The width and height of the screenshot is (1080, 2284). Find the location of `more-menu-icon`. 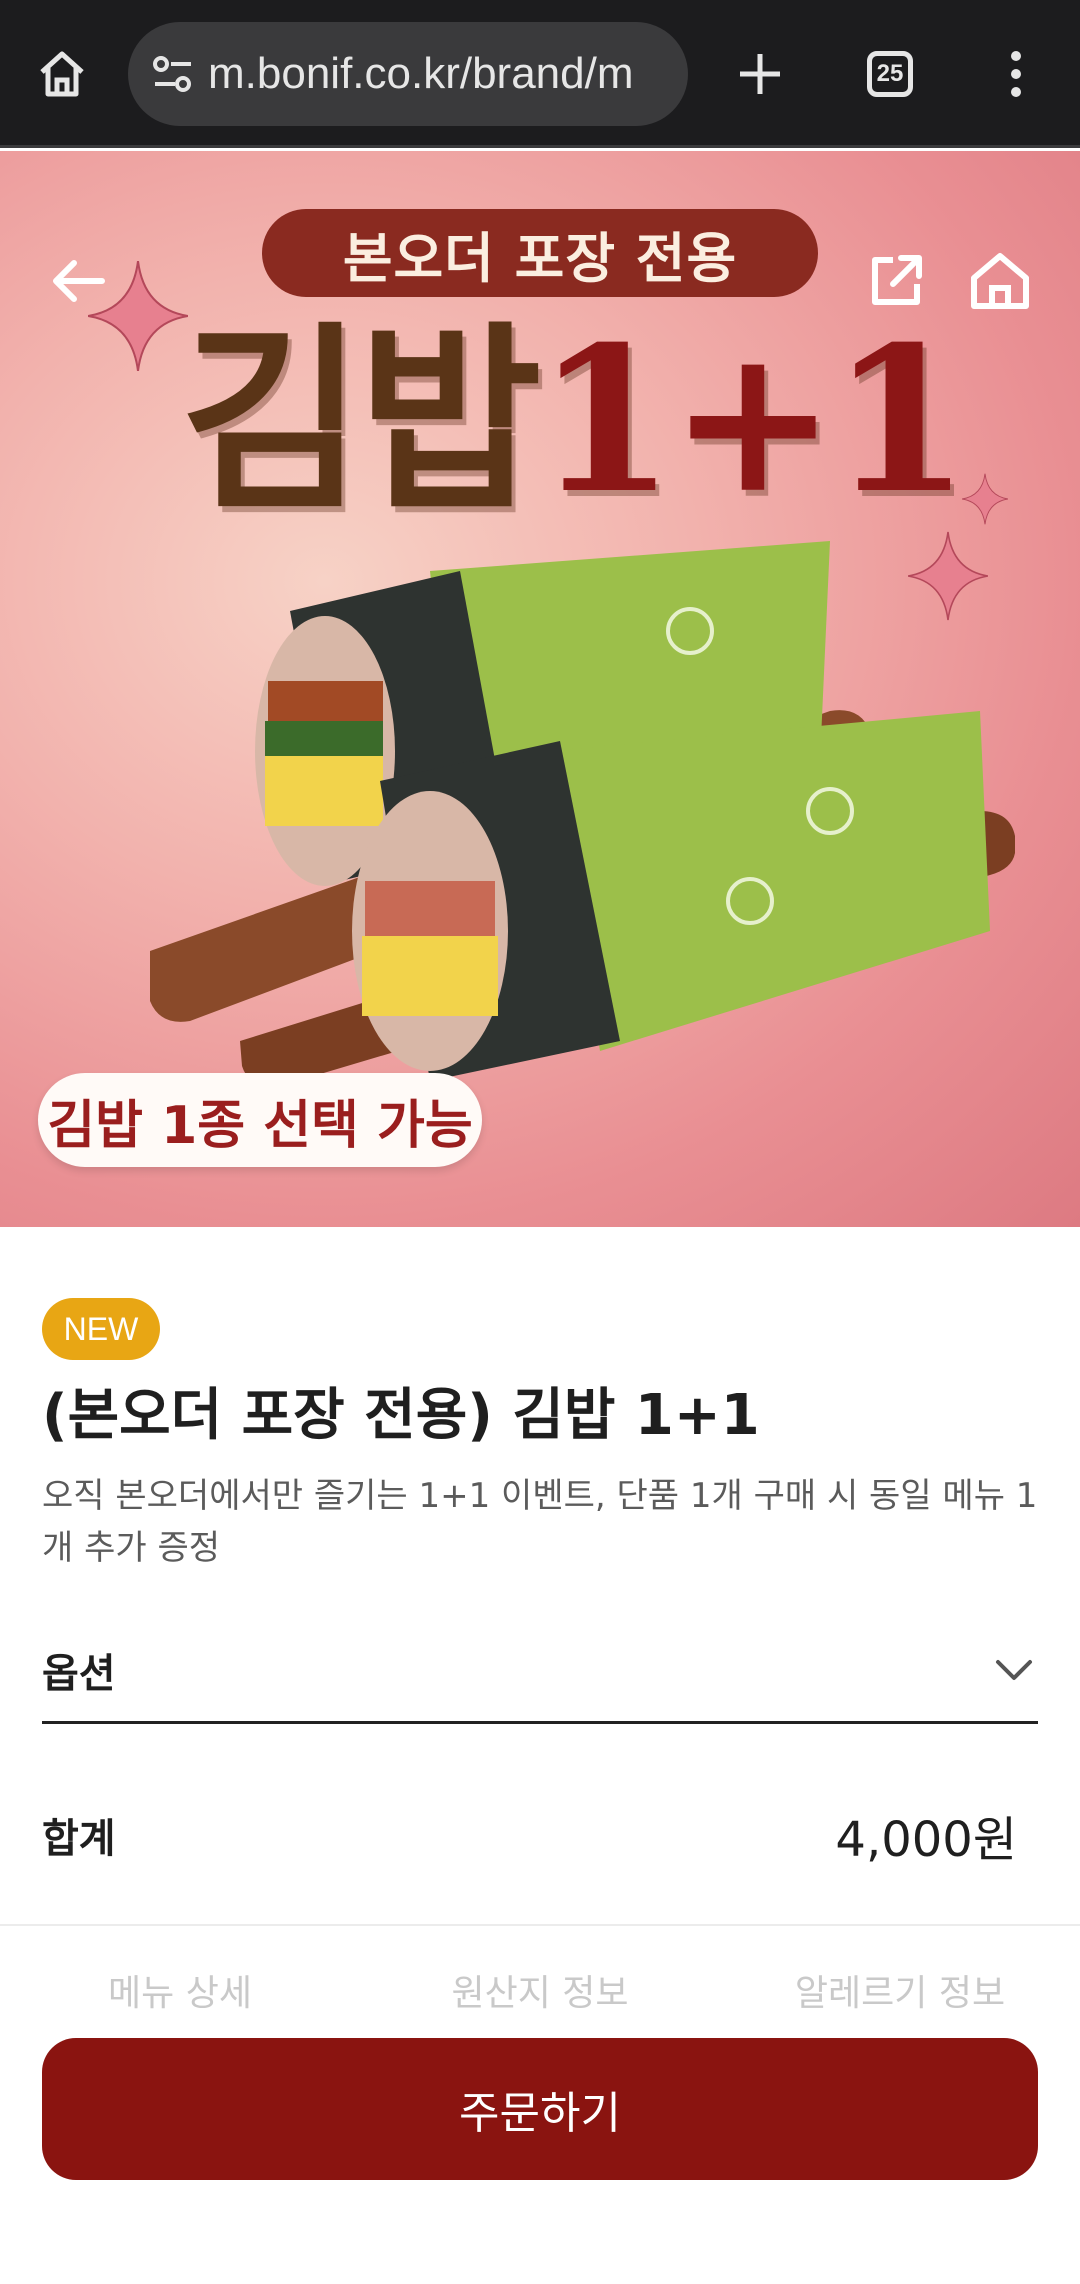

more-menu-icon is located at coordinates (1016, 74).